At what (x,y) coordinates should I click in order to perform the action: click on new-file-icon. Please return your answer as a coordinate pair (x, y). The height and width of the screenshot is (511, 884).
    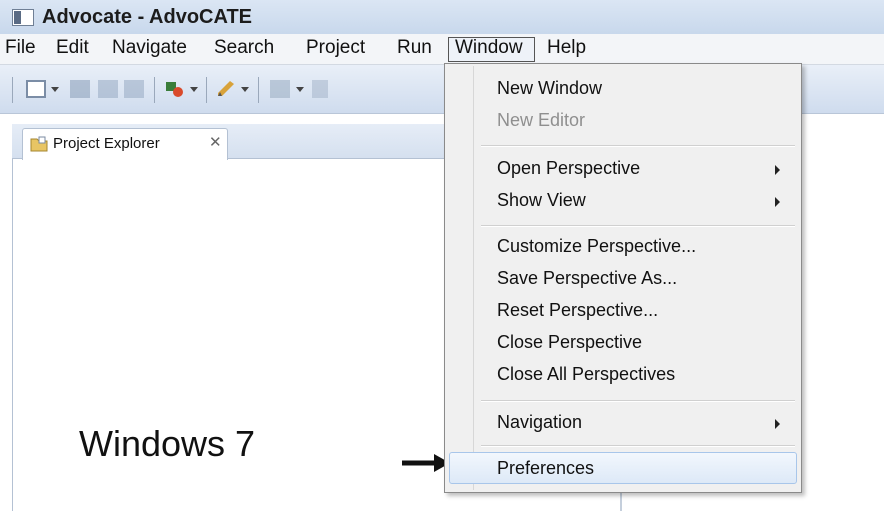
    Looking at the image, I should click on (36, 89).